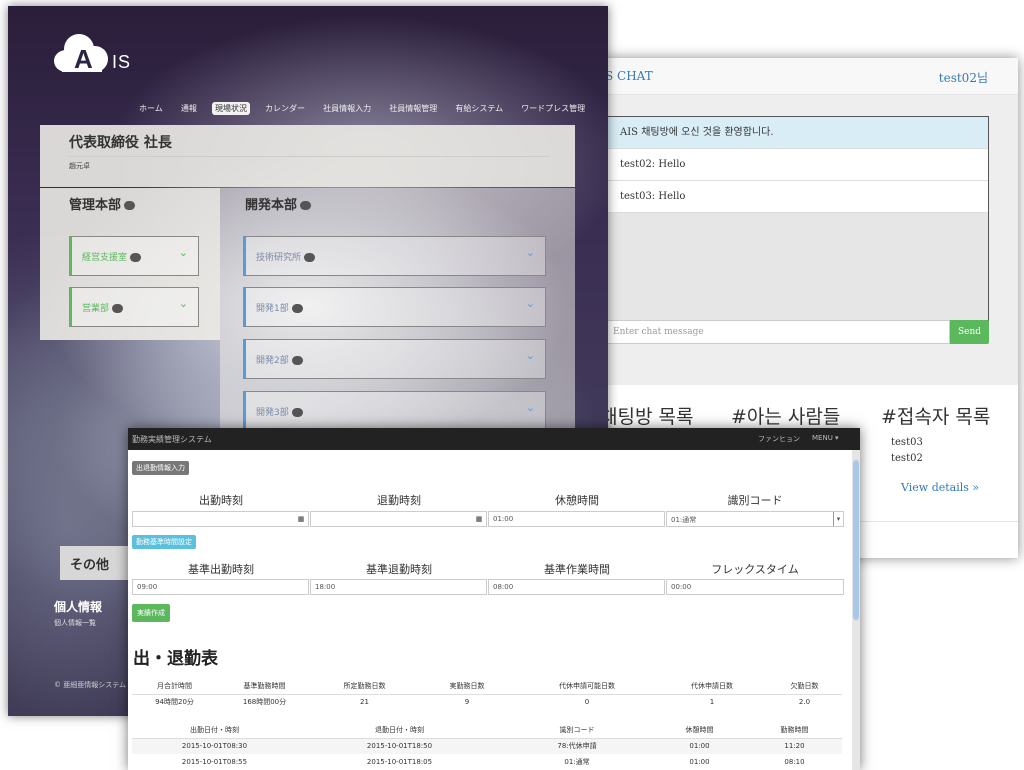  Describe the element at coordinates (75, 623) in the screenshot. I see `personal-info-link: 個人情報一覧` at that location.